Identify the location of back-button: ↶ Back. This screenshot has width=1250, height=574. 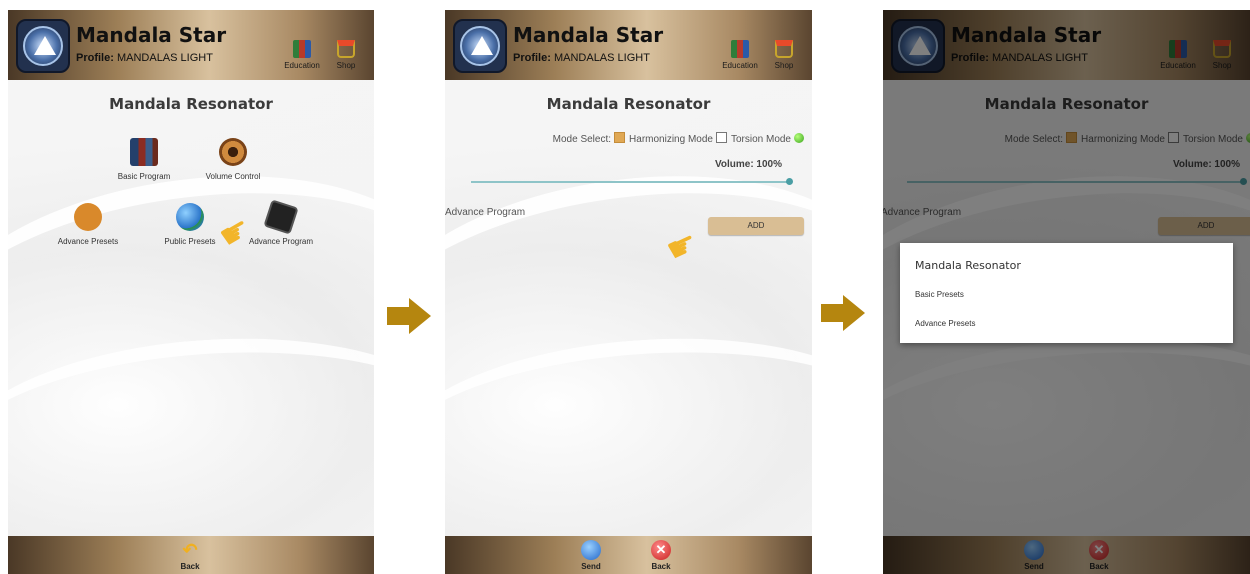
(190, 555).